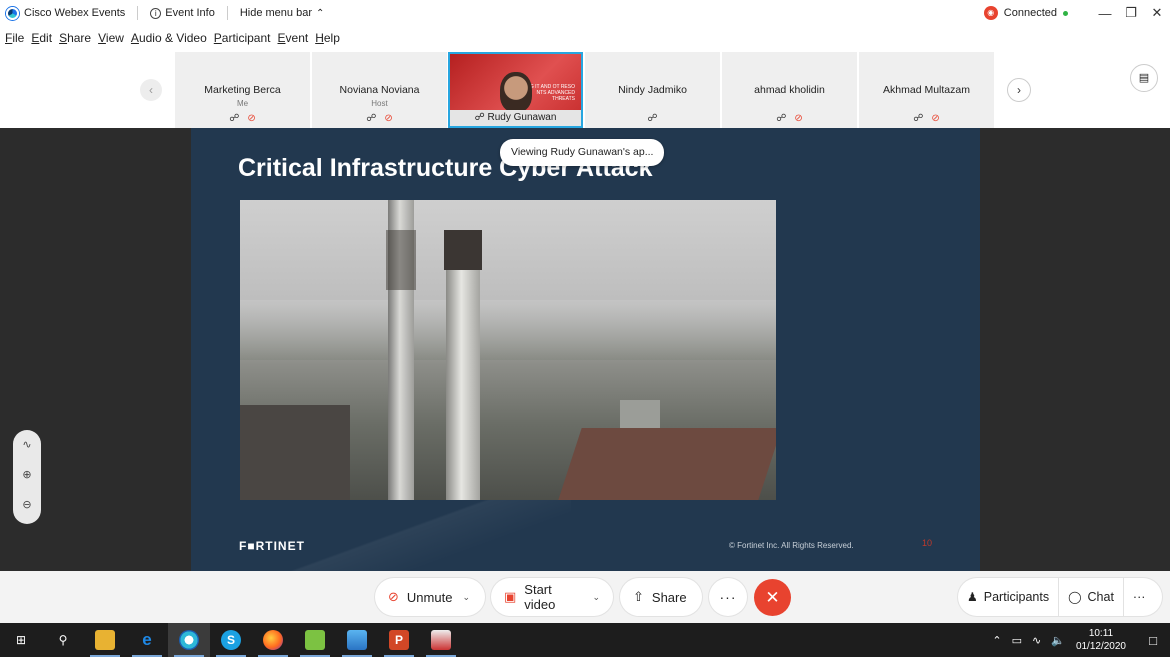 This screenshot has height=657, width=1170. What do you see at coordinates (585, 640) in the screenshot?
I see `windows-taskbar: ⊞ ⚲ e S P ⌃ ▭ ∿ 🔈 10:11 01/12/2020 □` at bounding box center [585, 640].